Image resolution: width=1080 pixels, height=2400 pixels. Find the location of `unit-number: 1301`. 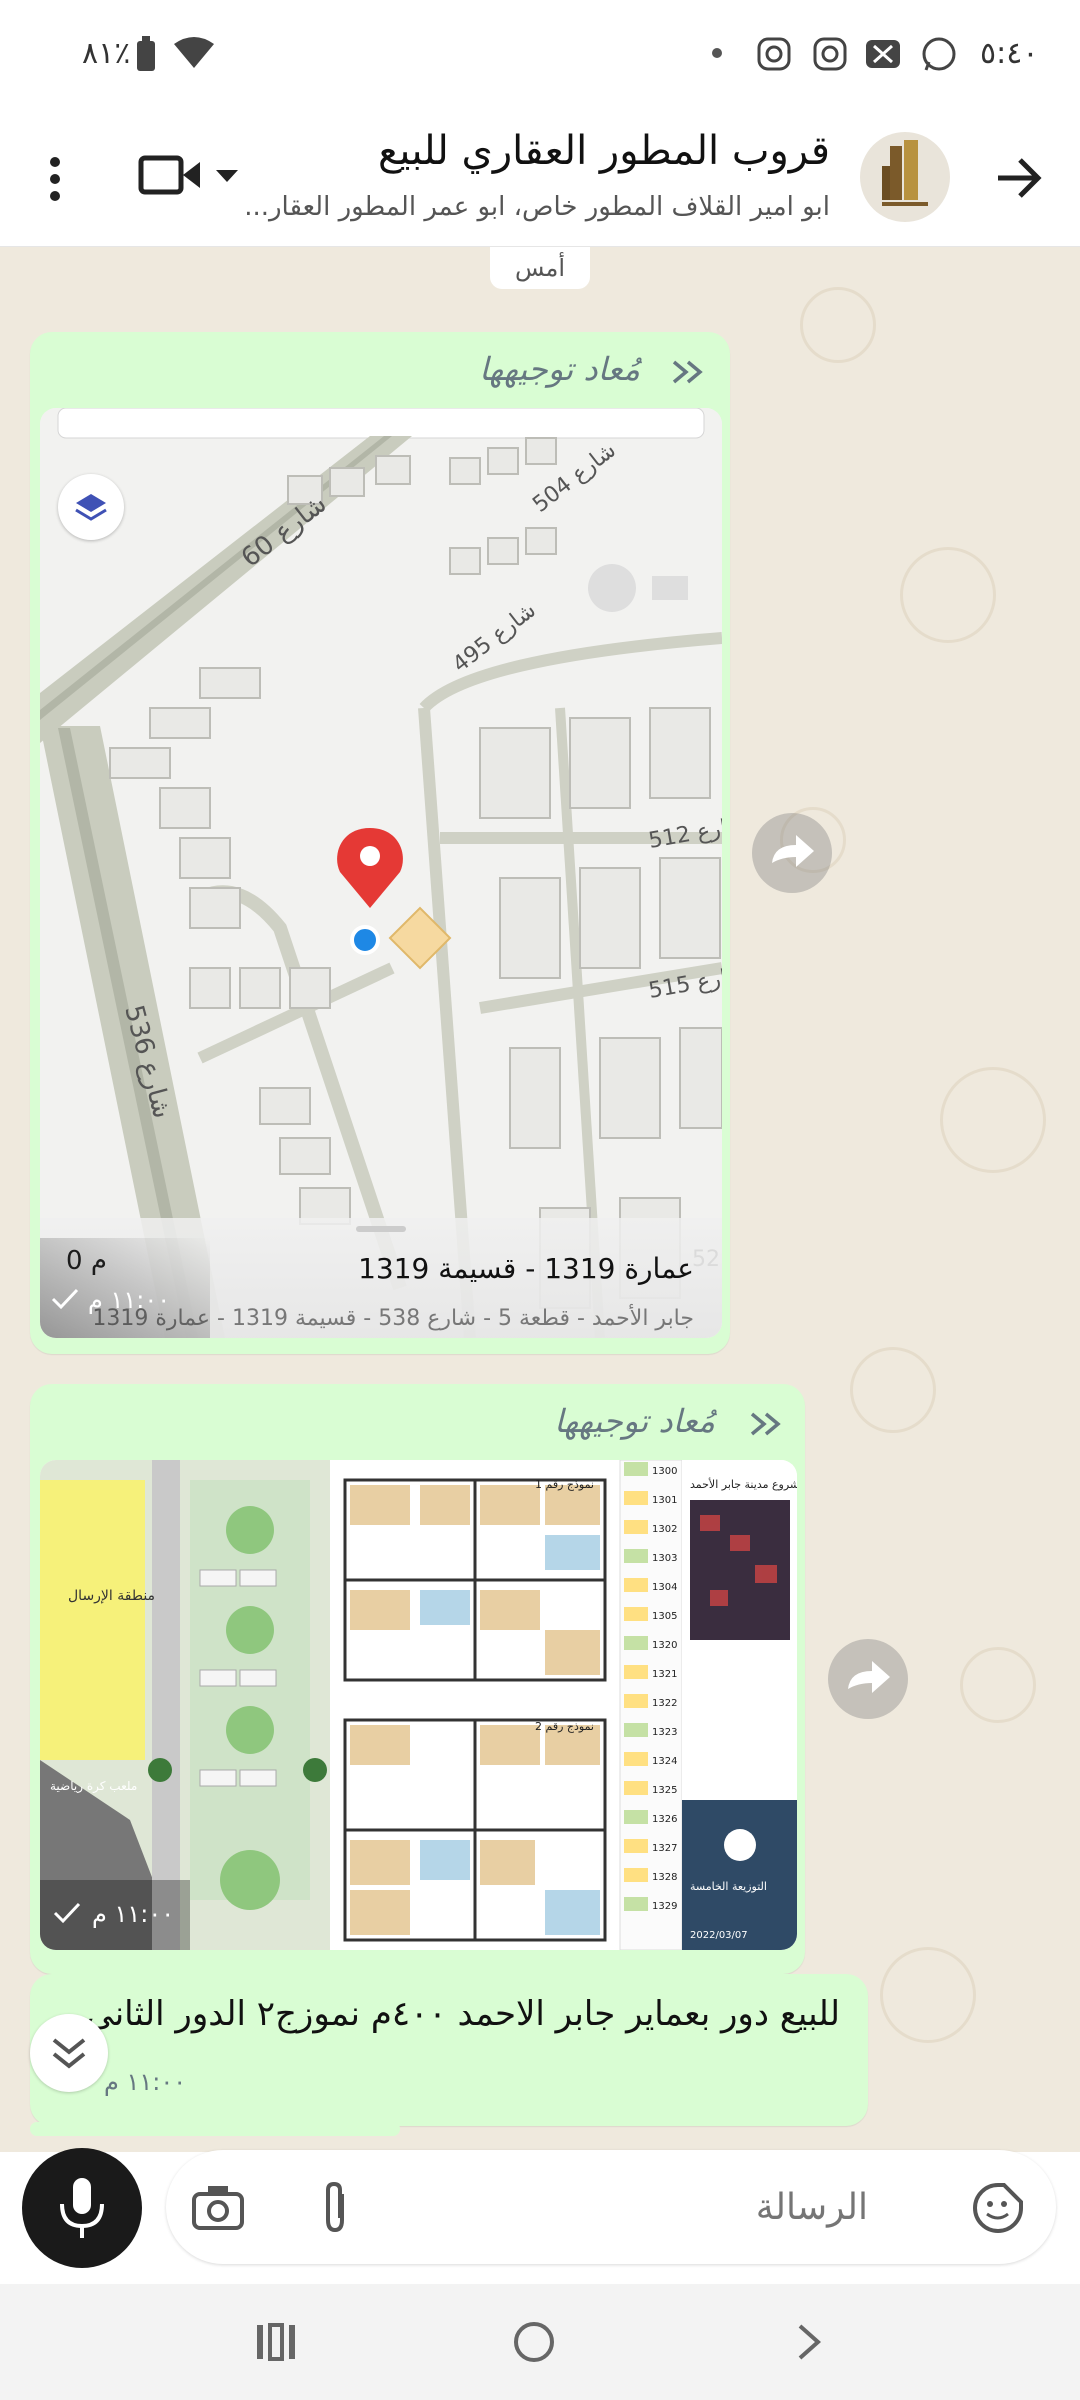

unit-number: 1301 is located at coordinates (664, 1500).